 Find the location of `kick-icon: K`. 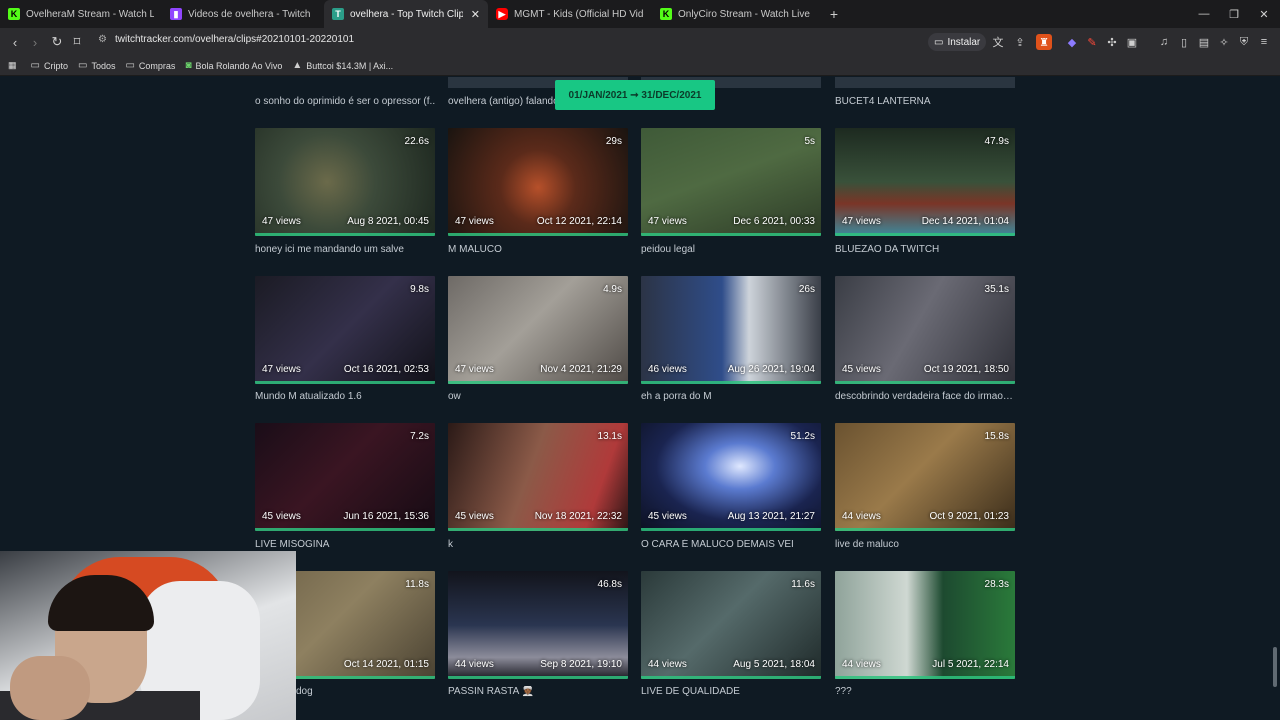

kick-icon: K is located at coordinates (14, 14).